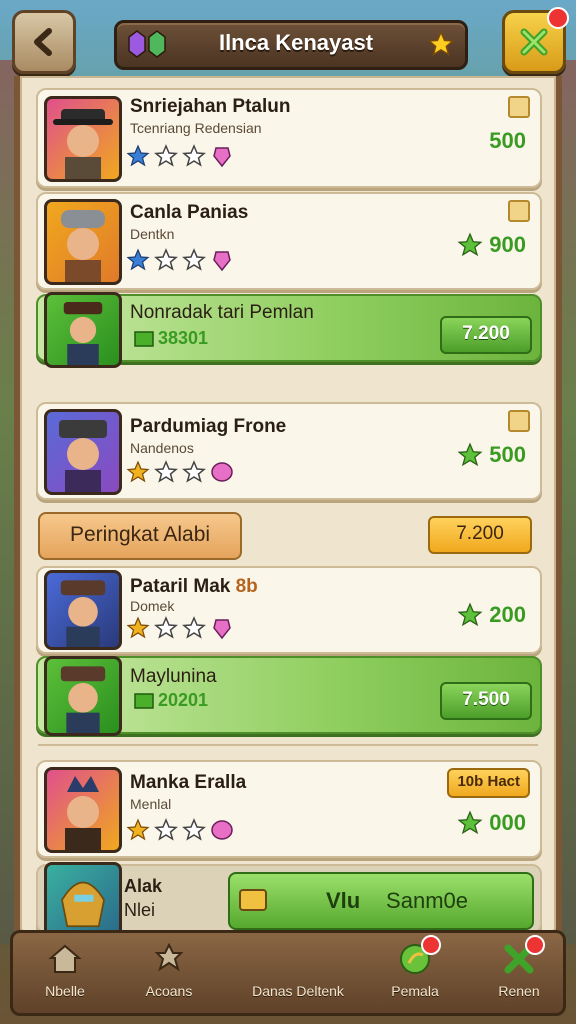 This screenshot has height=1024, width=576. Describe the element at coordinates (44, 42) in the screenshot. I see `back-button` at that location.